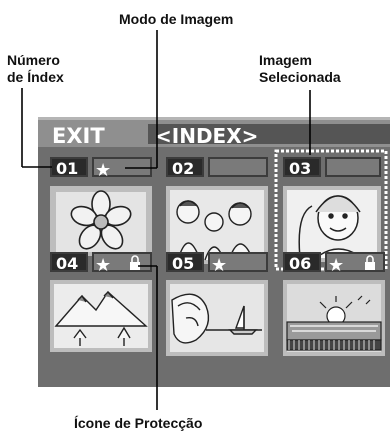 The height and width of the screenshot is (439, 391). I want to click on index-number-01: 01, so click(67, 168).